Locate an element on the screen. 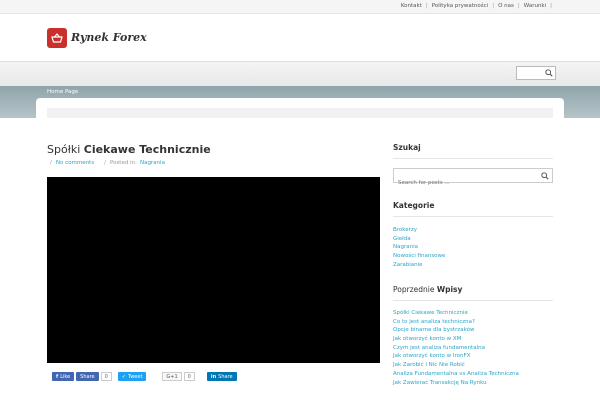 This screenshot has height=400, width=600. category-link: Nagrania is located at coordinates (152, 163).